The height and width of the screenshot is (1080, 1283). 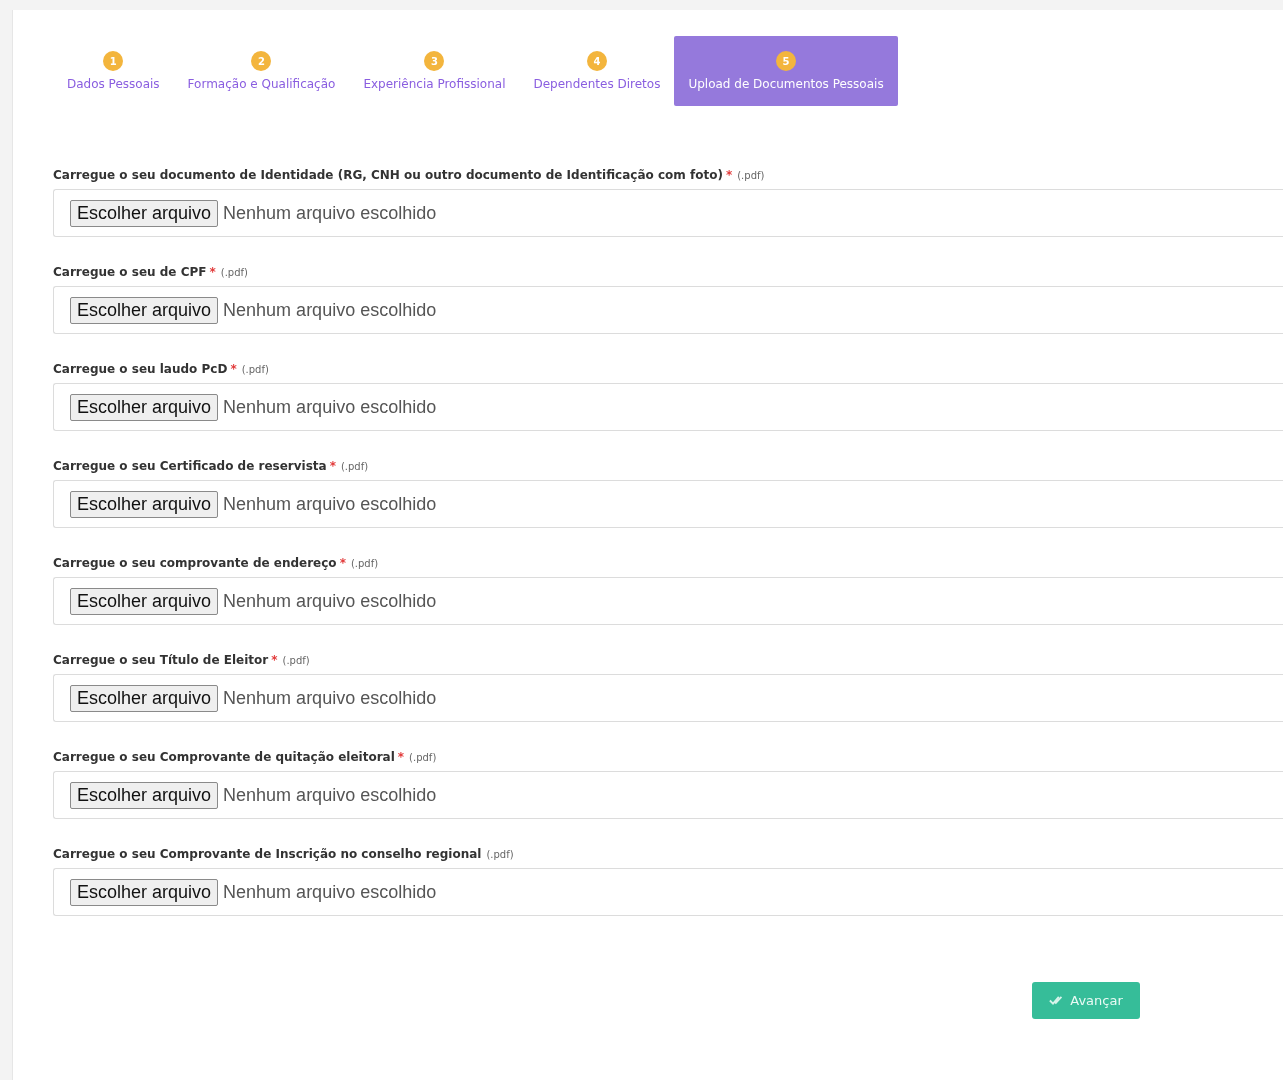 I want to click on step-label: Dados Pessoais, so click(x=113, y=84).